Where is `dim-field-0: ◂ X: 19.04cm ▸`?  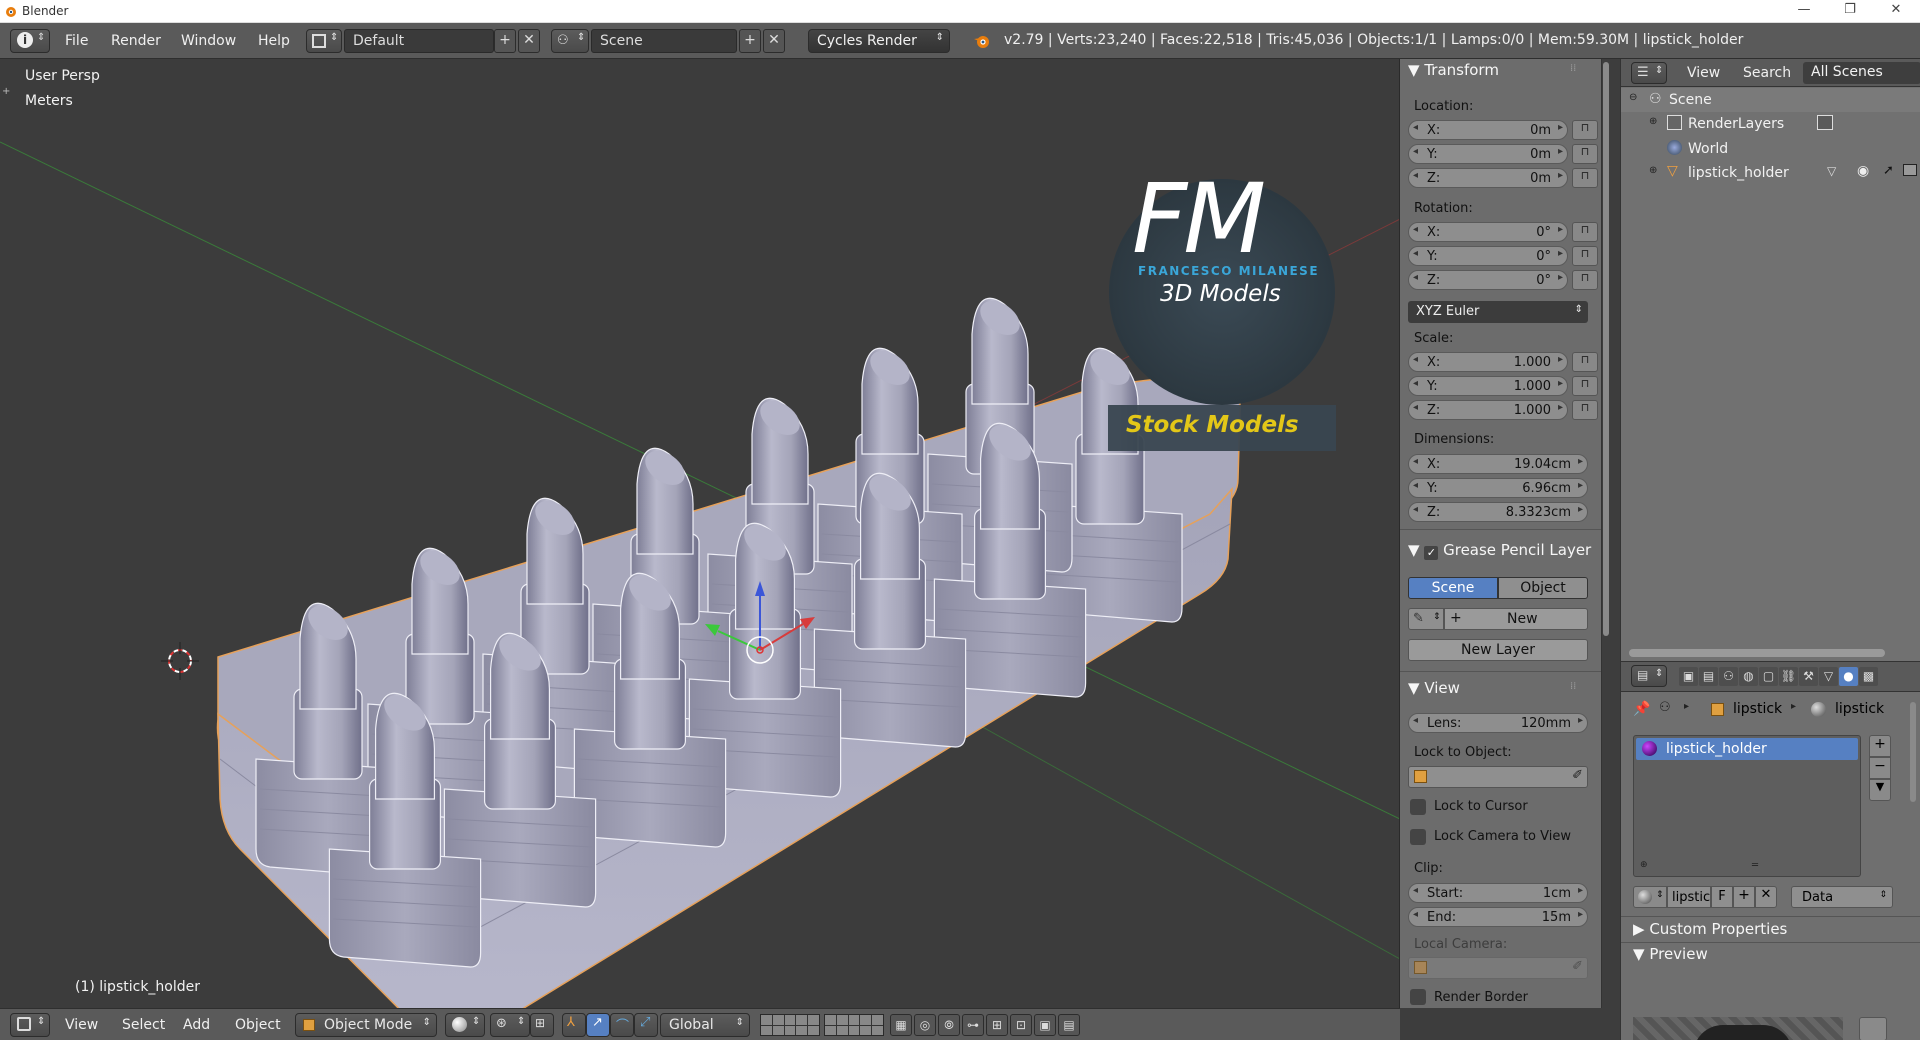
dim-field-0: ◂ X: 19.04cm ▸ is located at coordinates (1498, 464).